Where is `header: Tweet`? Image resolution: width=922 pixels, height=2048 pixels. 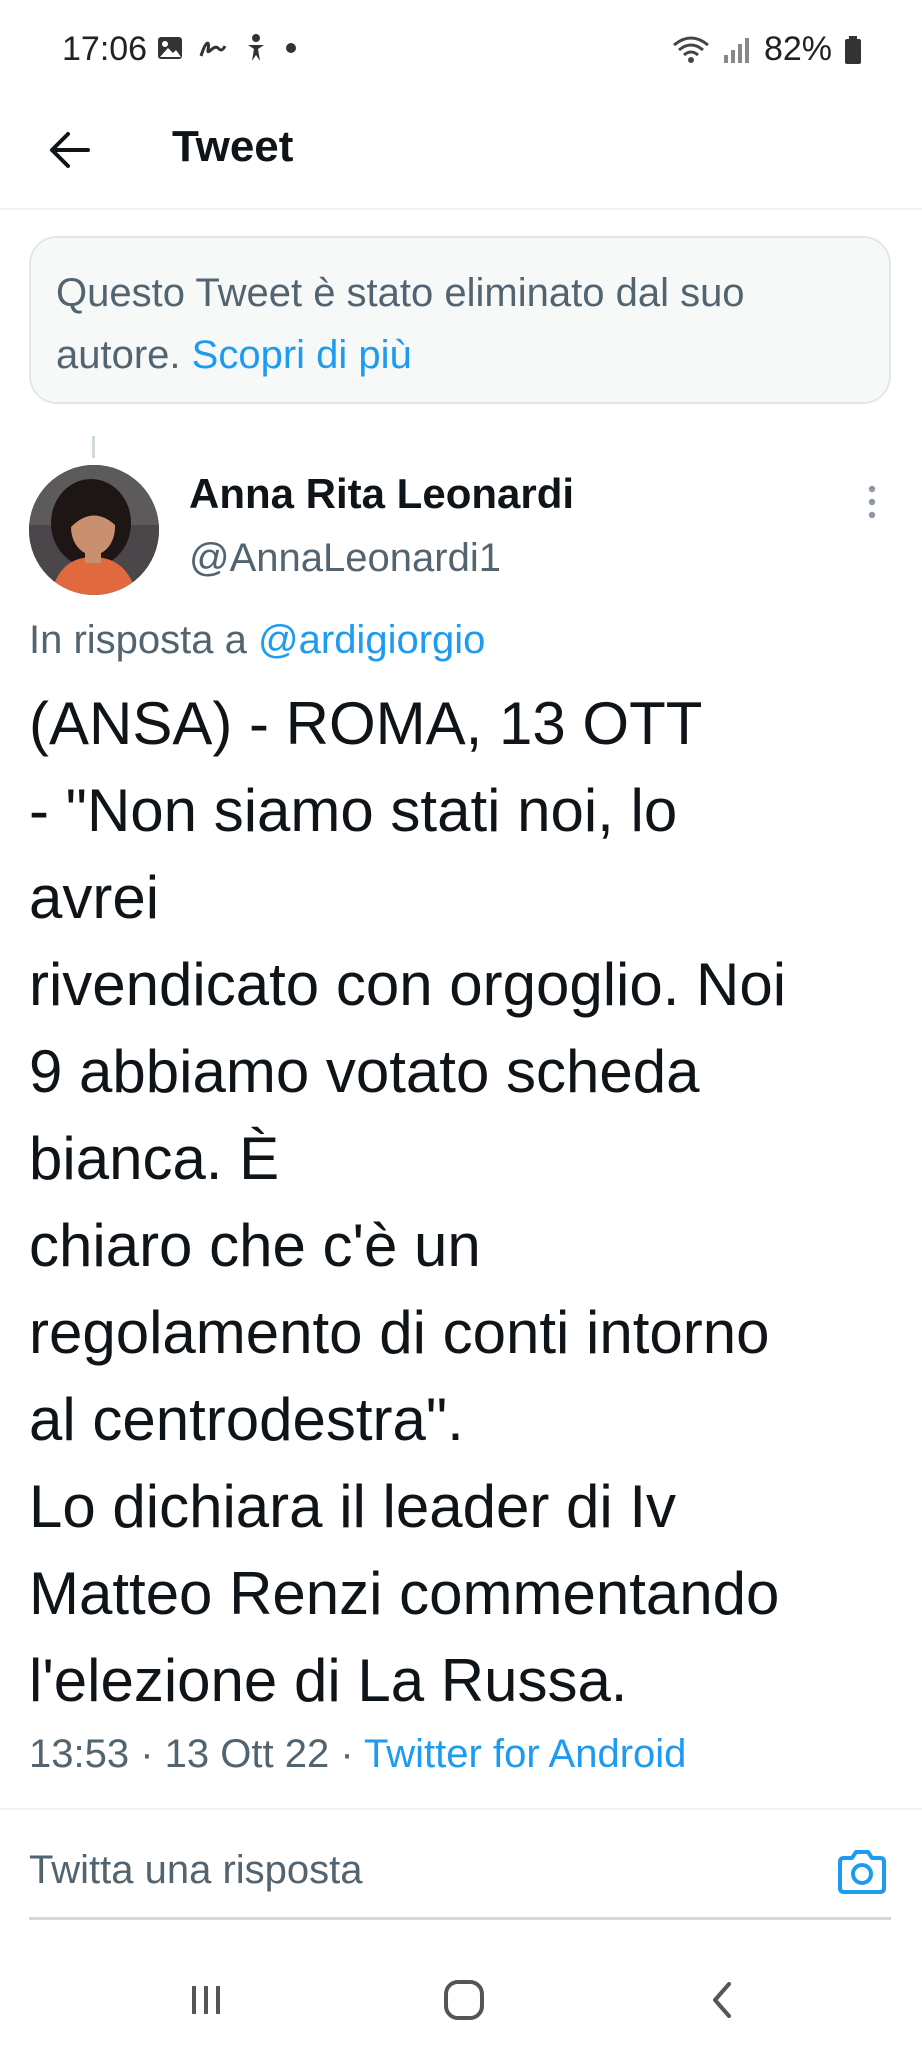 header: Tweet is located at coordinates (461, 155).